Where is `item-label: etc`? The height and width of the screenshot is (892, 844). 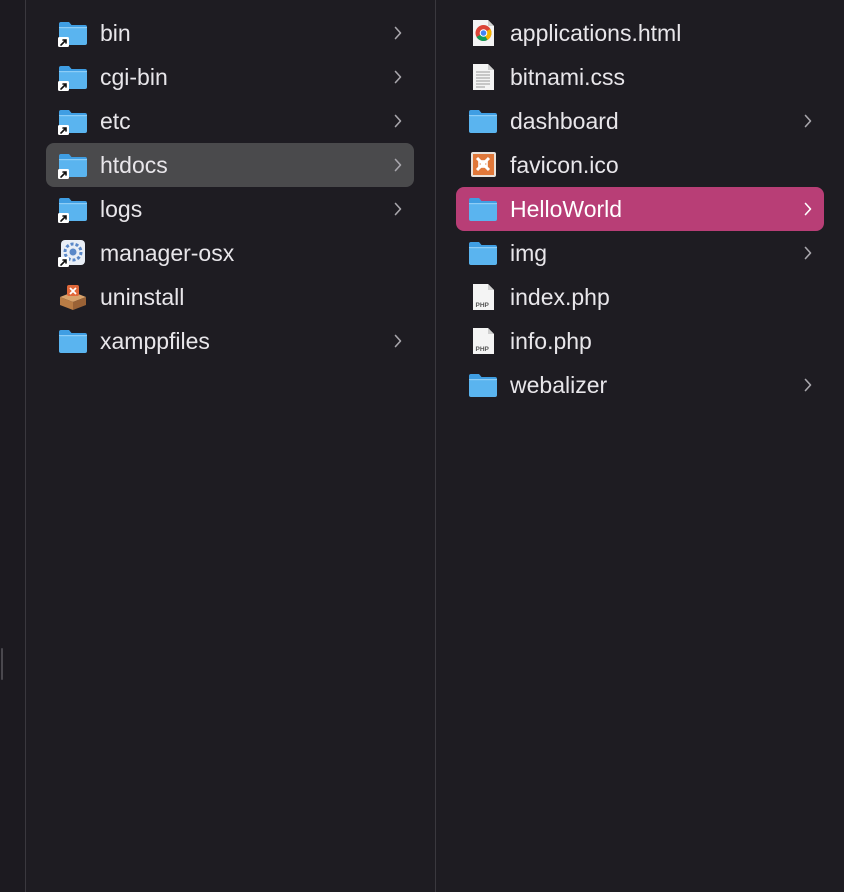 item-label: etc is located at coordinates (115, 121).